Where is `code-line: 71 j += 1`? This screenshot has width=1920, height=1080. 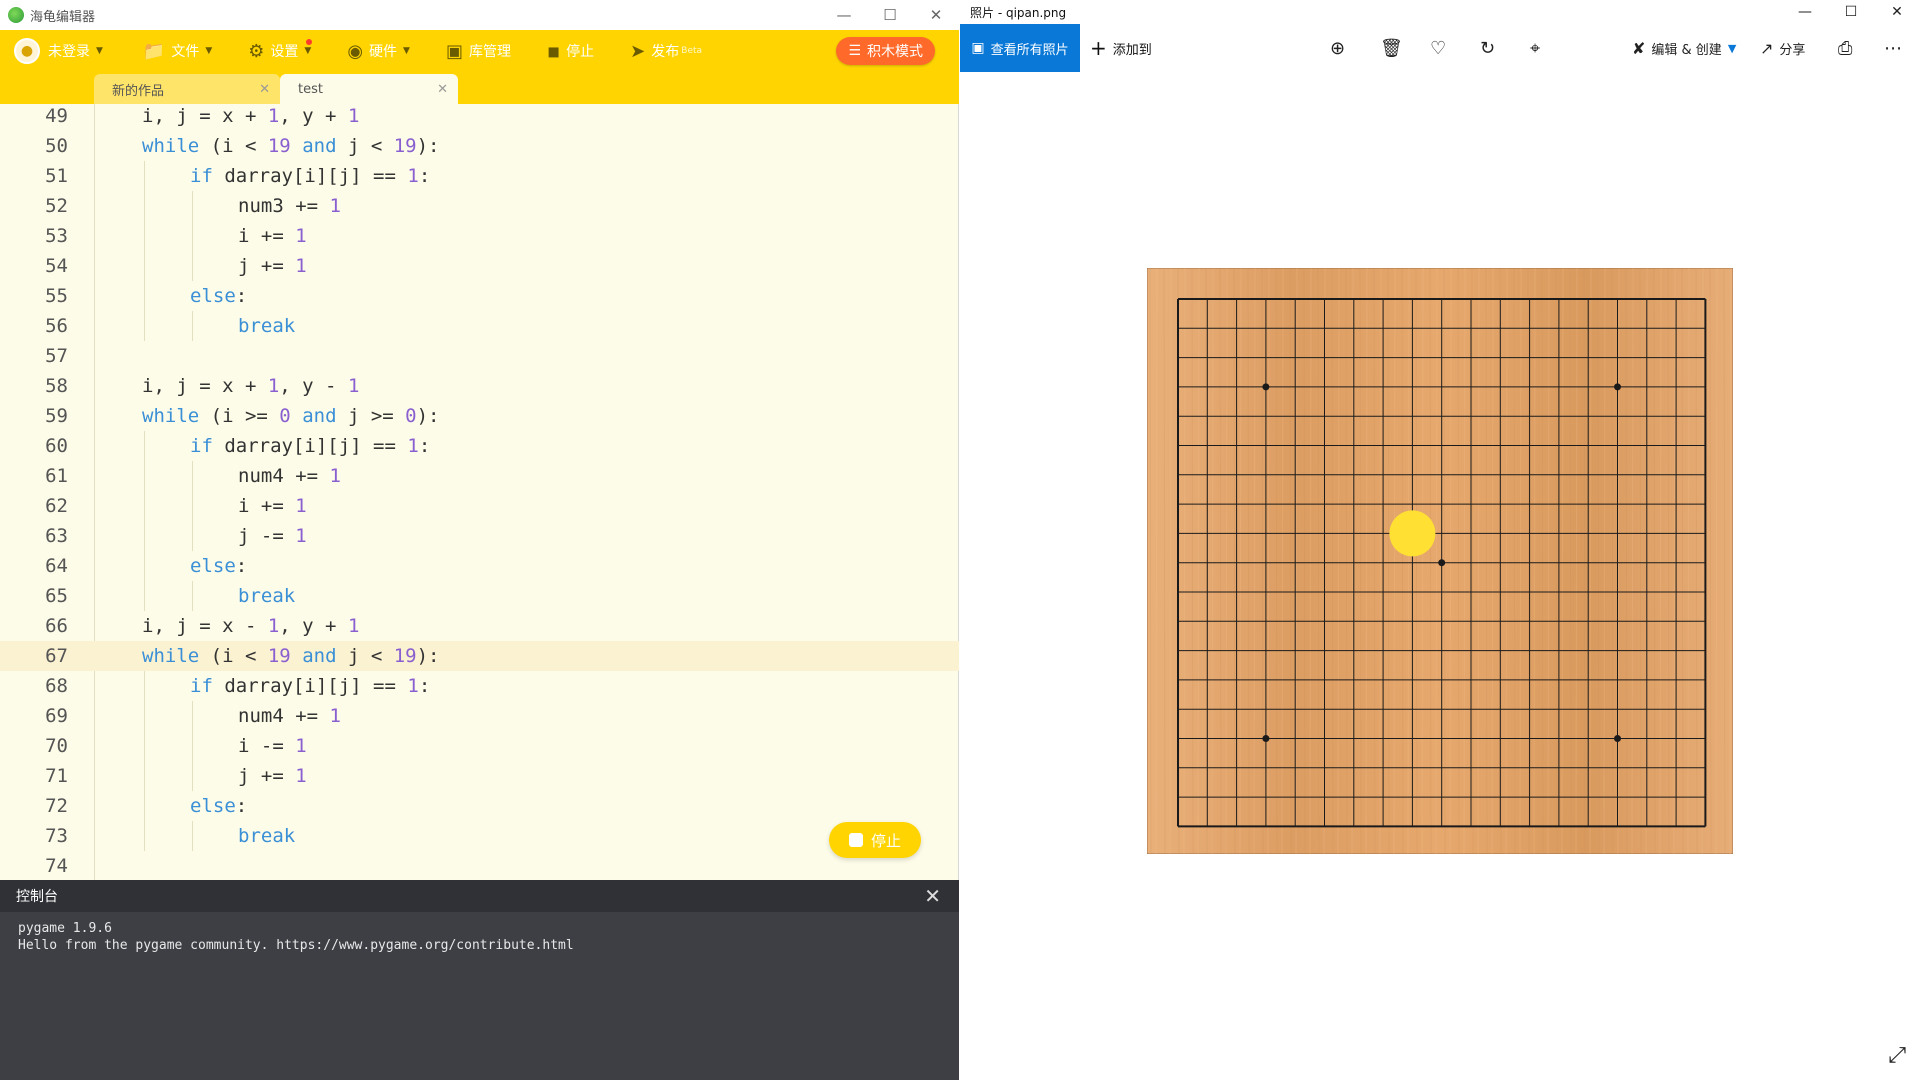
code-line: 71 j += 1 is located at coordinates (479, 776).